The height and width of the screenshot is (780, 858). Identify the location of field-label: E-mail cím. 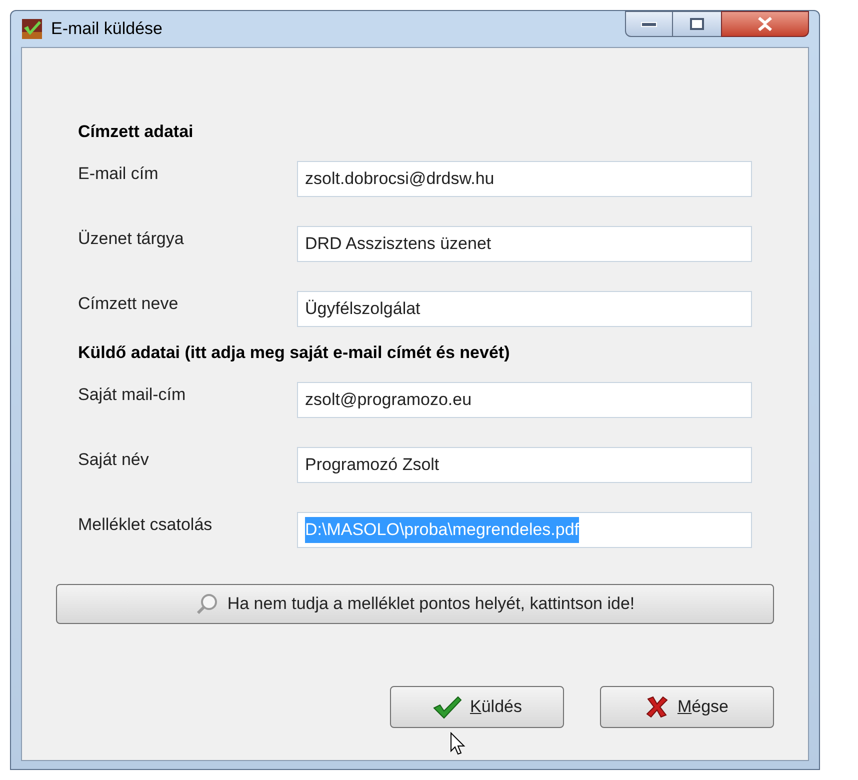
(119, 174).